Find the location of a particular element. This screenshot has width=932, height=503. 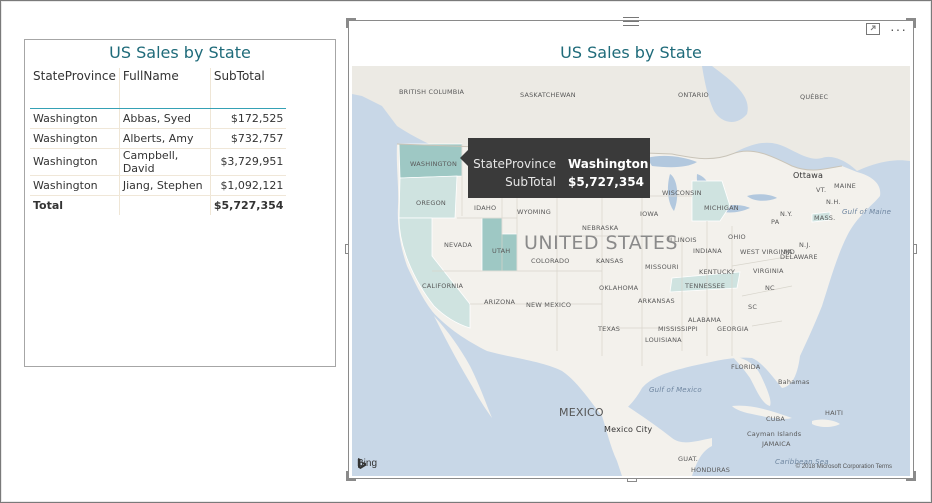

table-row: Washington Abbas, Syed $172,525 is located at coordinates (158, 118).